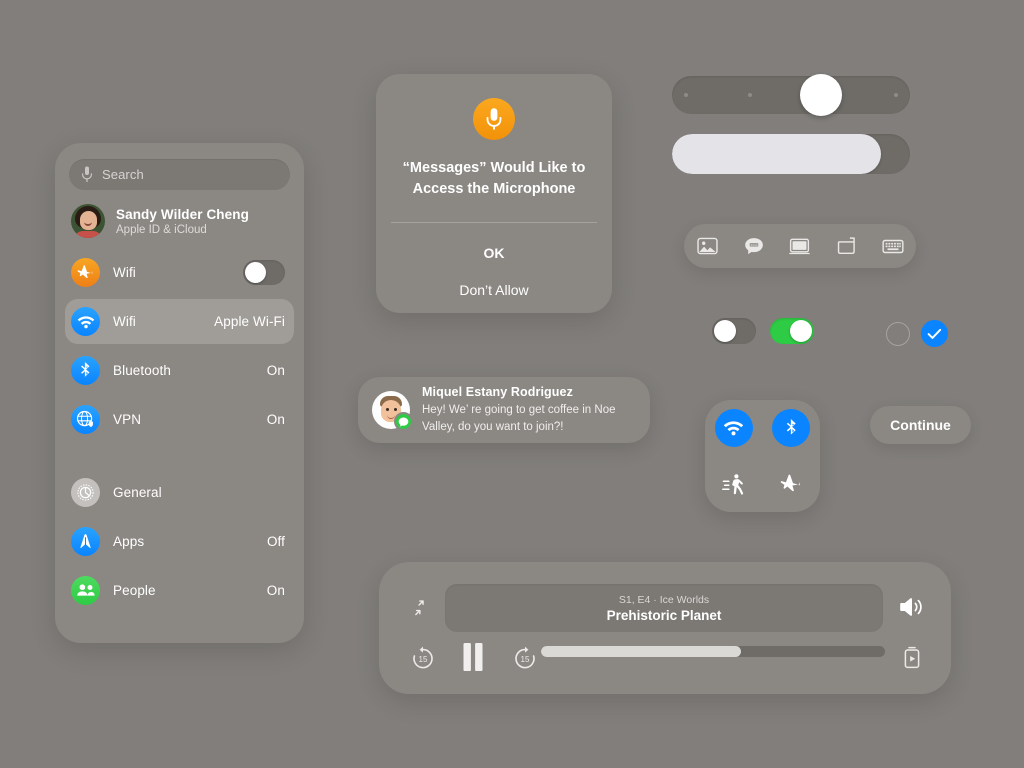 This screenshot has height=768, width=1024. What do you see at coordinates (494, 253) in the screenshot?
I see `ok-button: OK` at bounding box center [494, 253].